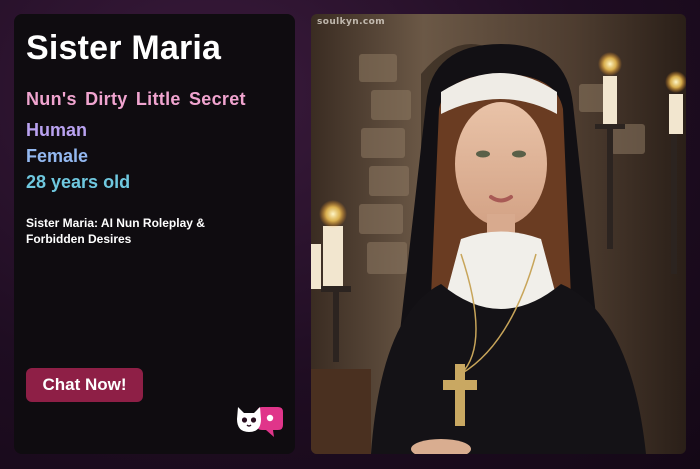  I want to click on character-species: Human, so click(57, 130).